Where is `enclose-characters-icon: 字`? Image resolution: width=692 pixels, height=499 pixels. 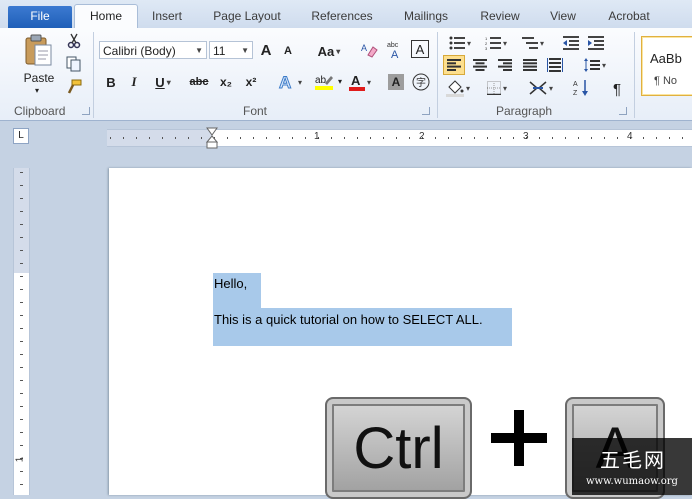
enclose-characters-icon: 字 is located at coordinates (421, 82).